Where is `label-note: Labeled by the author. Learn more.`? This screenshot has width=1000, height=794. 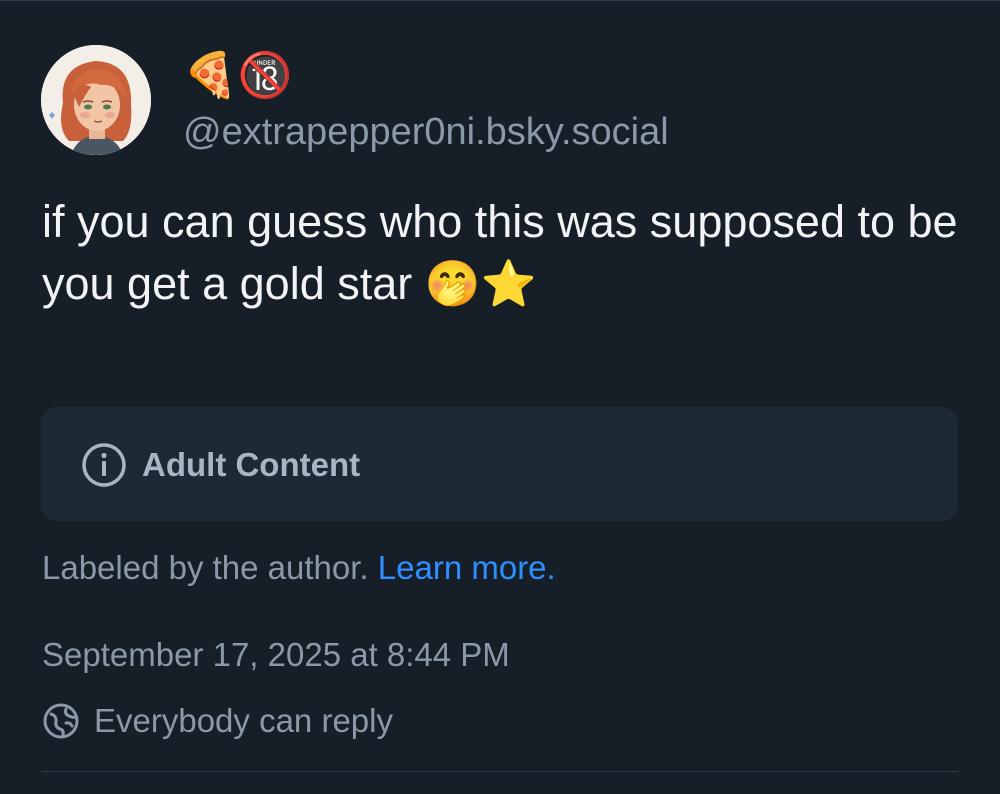 label-note: Labeled by the author. Learn more. is located at coordinates (299, 568).